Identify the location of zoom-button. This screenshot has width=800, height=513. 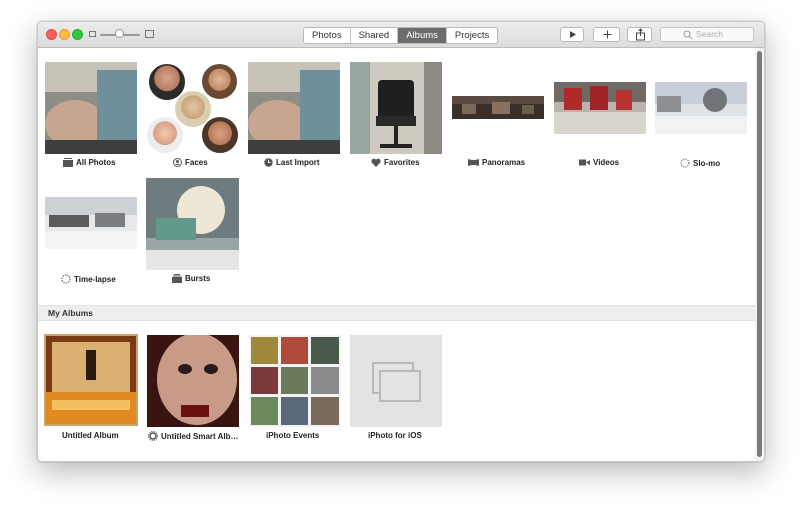
(77, 34).